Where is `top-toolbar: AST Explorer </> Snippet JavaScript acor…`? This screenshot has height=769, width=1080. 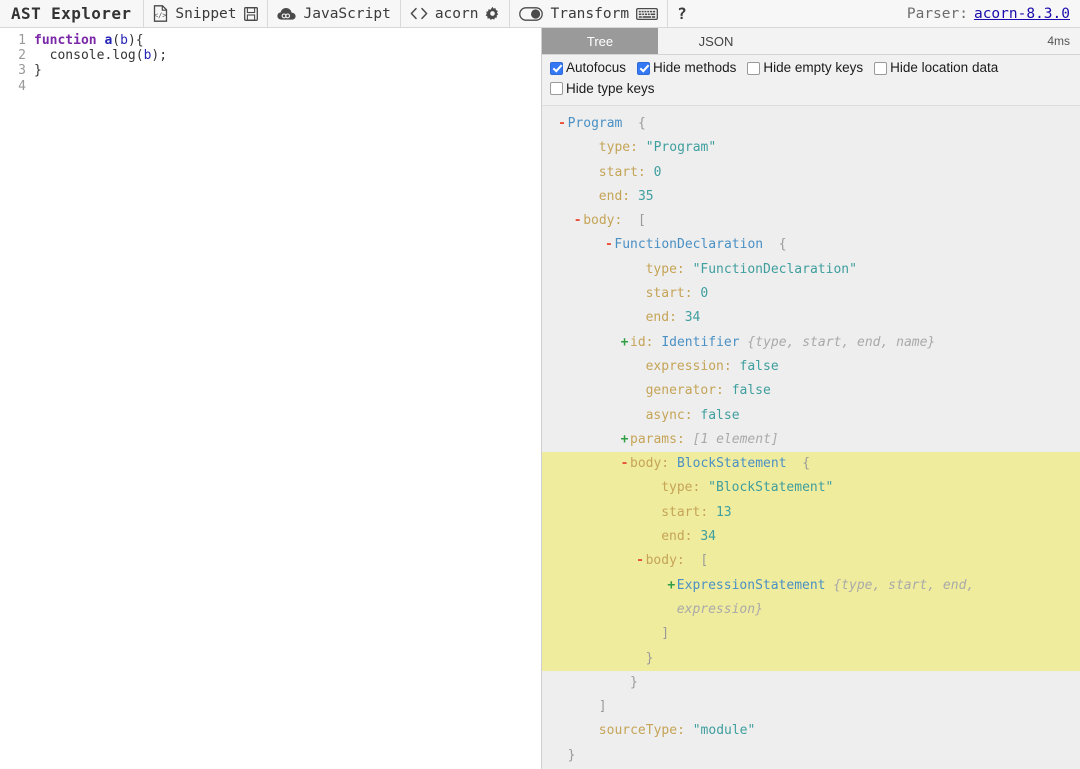 top-toolbar: AST Explorer </> Snippet JavaScript acor… is located at coordinates (540, 14).